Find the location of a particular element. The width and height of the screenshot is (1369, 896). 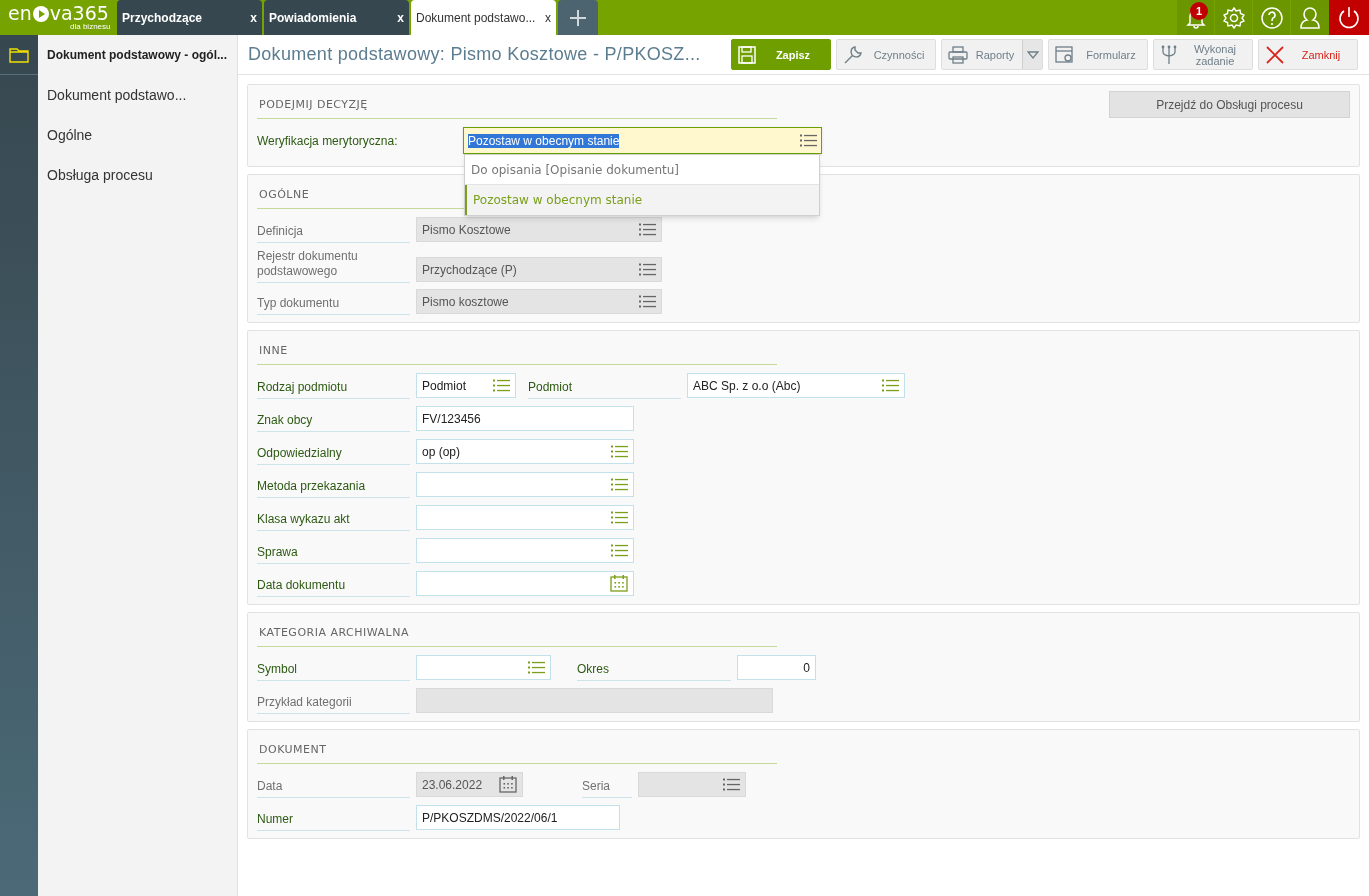

section-heading: INNE is located at coordinates (273, 350).